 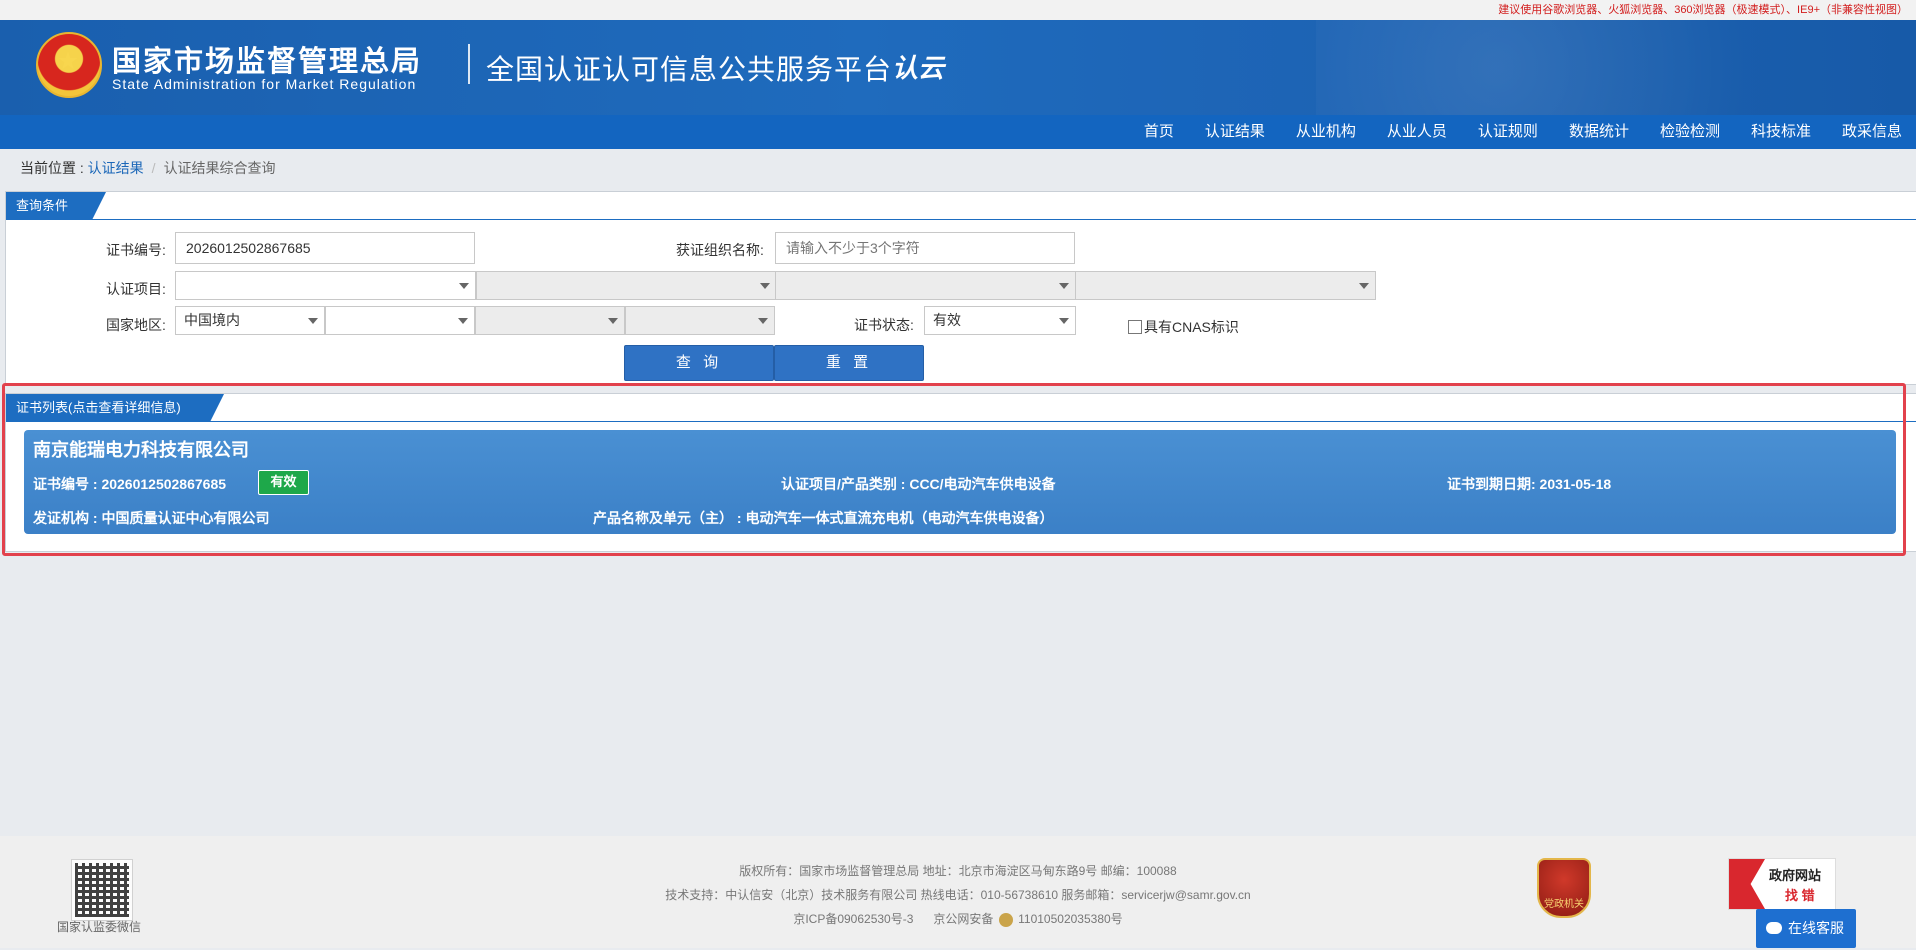 What do you see at coordinates (1191, 327) in the screenshot?
I see `cnas-checkbox-label: 具有CNAS标识` at bounding box center [1191, 327].